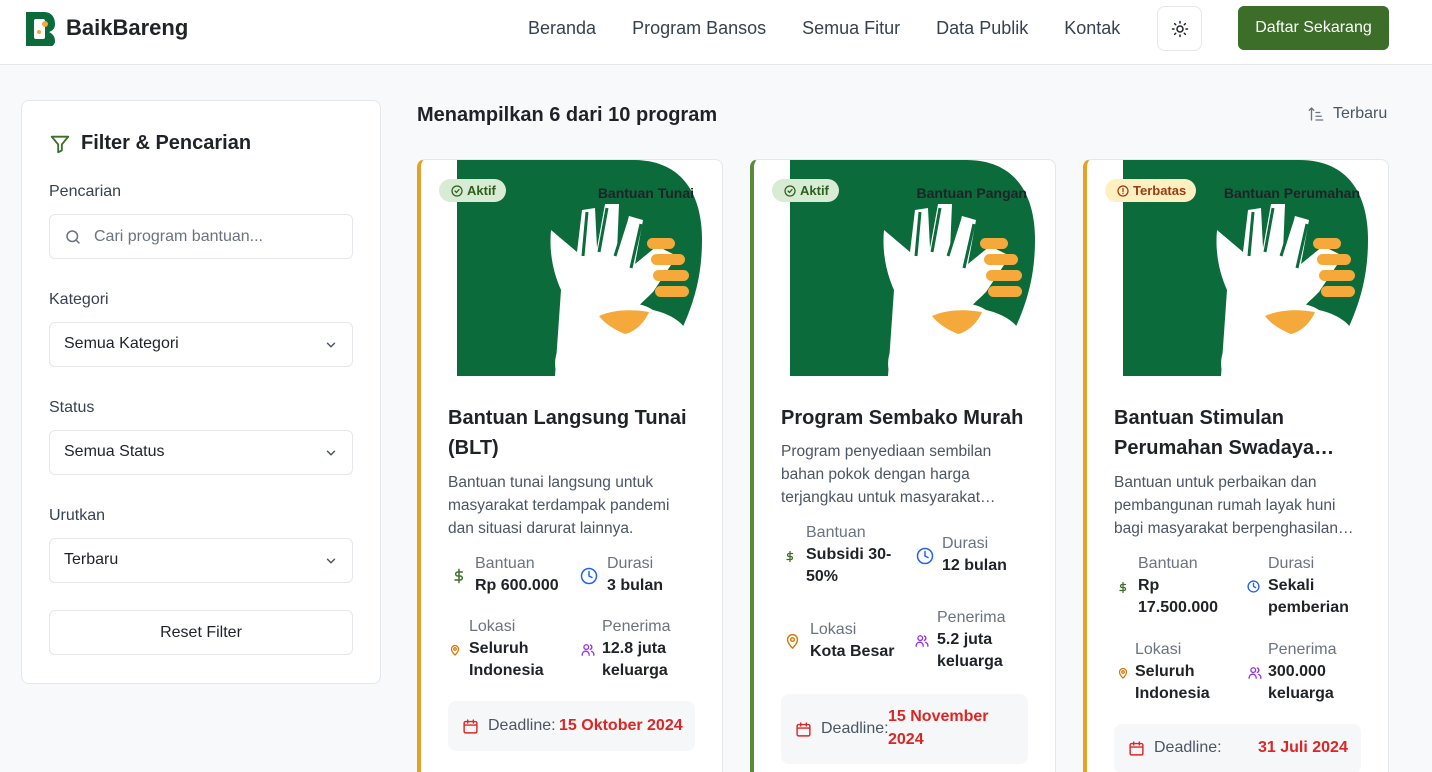  Describe the element at coordinates (114, 451) in the screenshot. I see `status-select-value: Semua Status` at that location.